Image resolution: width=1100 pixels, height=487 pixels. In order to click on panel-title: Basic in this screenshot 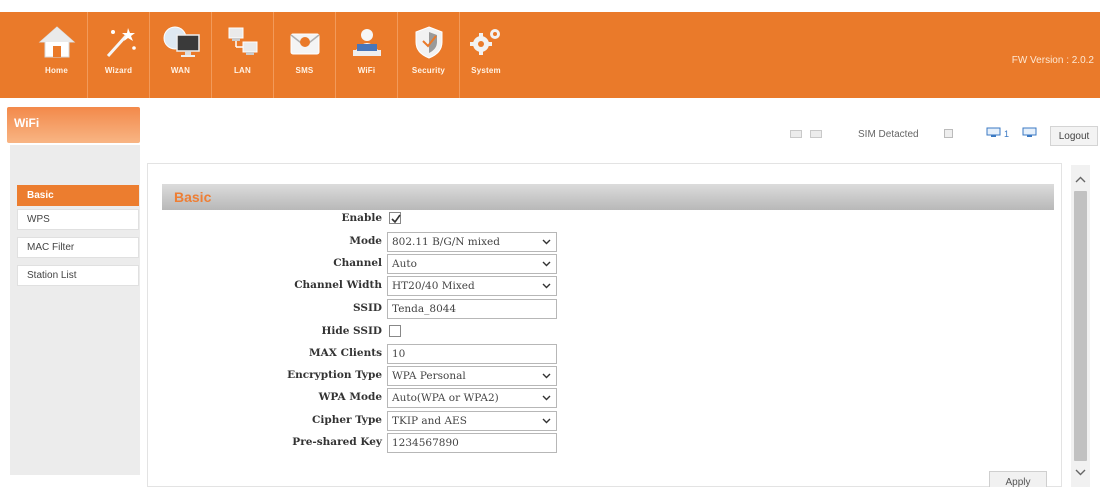, I will do `click(193, 197)`.